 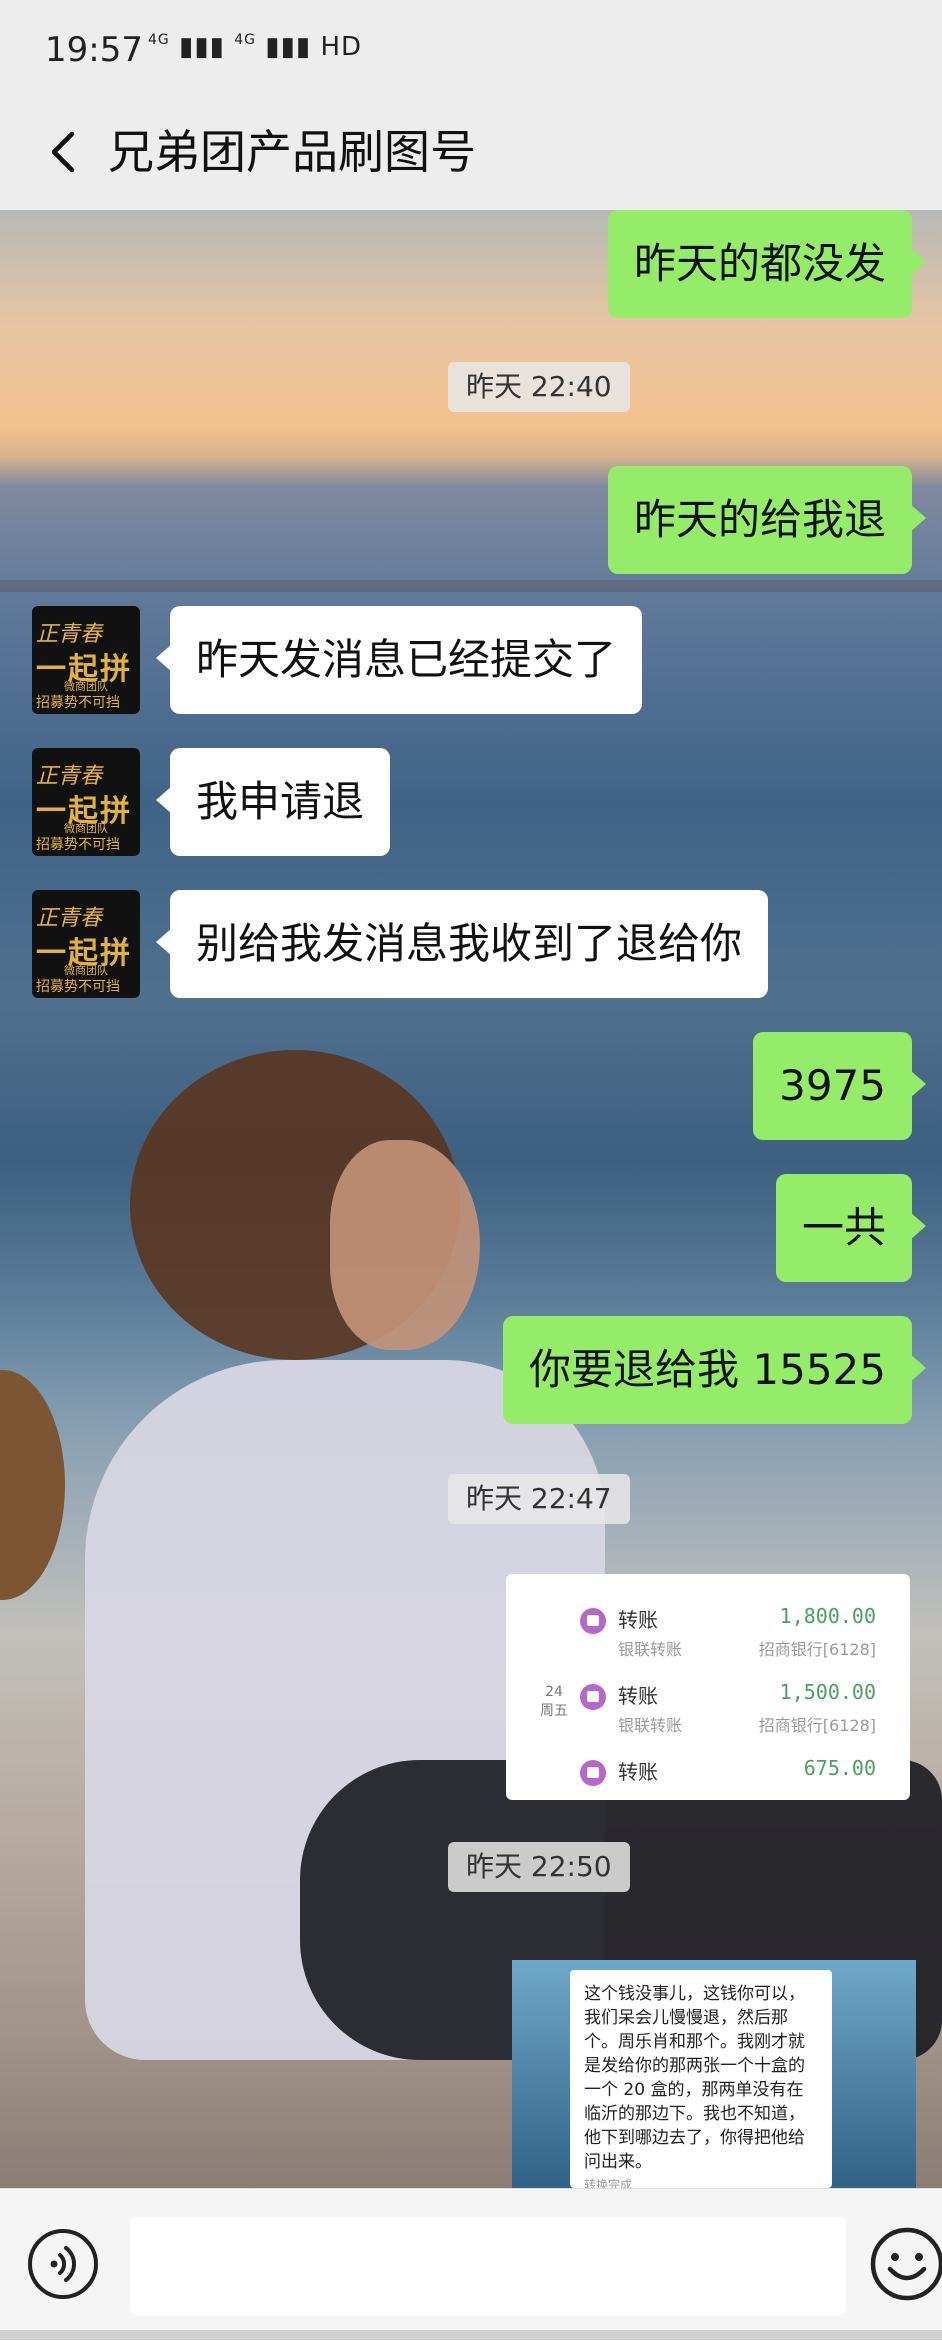 What do you see at coordinates (288, 47) in the screenshot?
I see `signal-icon-2: ▮▮▮` at bounding box center [288, 47].